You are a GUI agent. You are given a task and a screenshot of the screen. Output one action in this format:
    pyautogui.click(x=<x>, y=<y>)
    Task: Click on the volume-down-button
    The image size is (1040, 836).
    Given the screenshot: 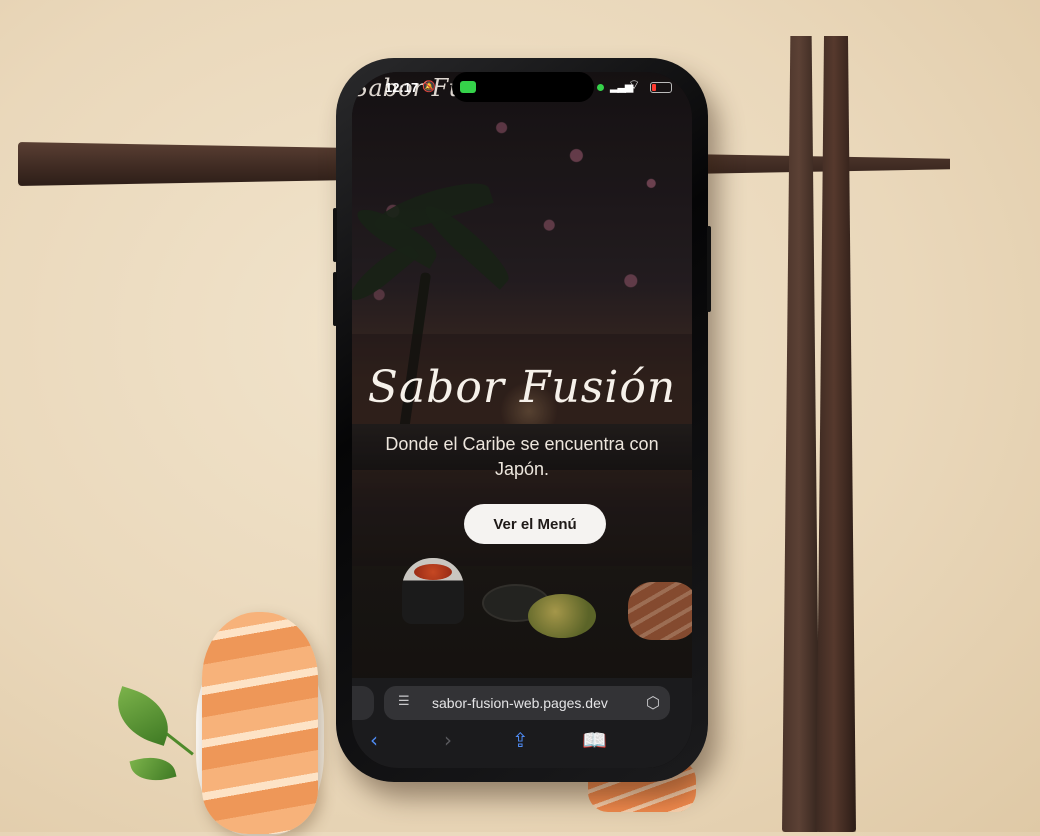 What is the action you would take?
    pyautogui.click(x=335, y=299)
    